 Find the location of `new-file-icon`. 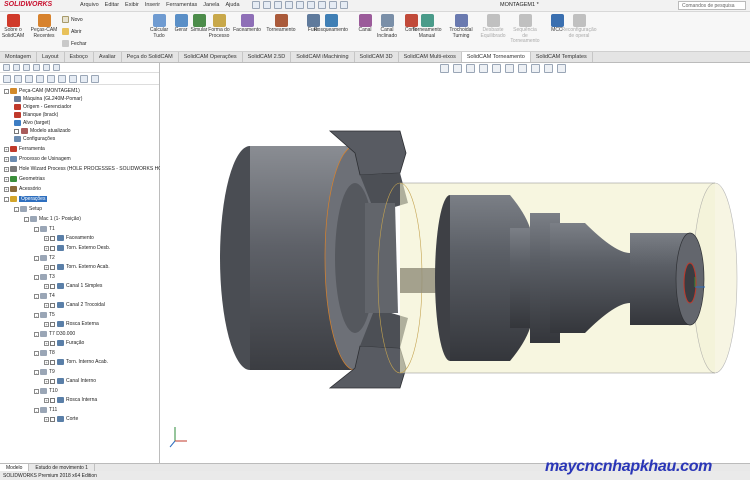

new-file-icon is located at coordinates (267, 5).